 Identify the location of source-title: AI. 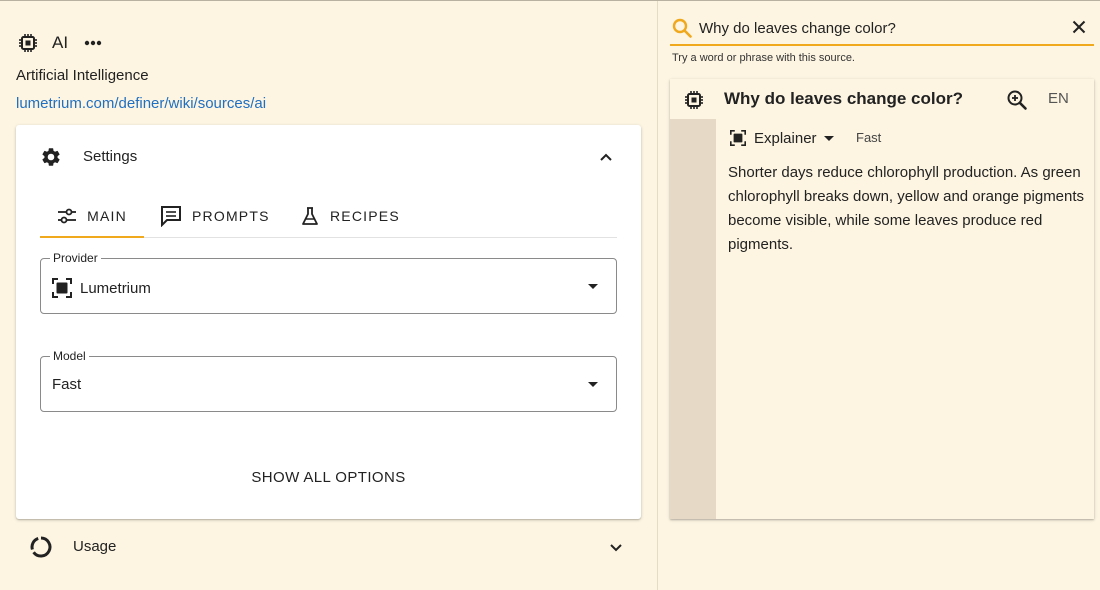
(60, 42).